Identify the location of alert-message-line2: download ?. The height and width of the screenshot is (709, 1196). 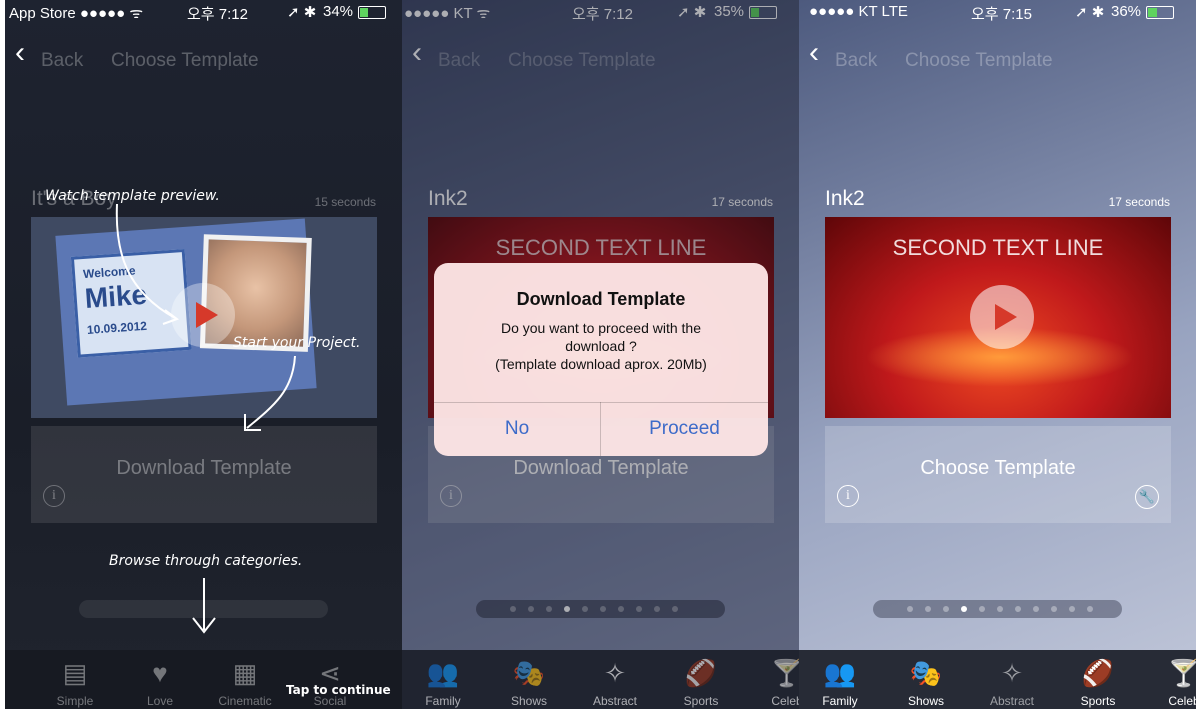
(601, 346).